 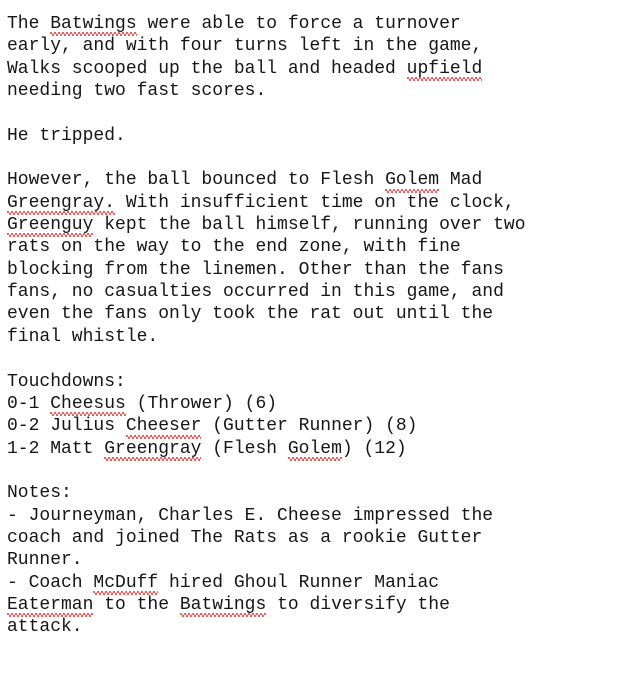 What do you see at coordinates (461, 180) in the screenshot?
I see `text-run: Mad` at bounding box center [461, 180].